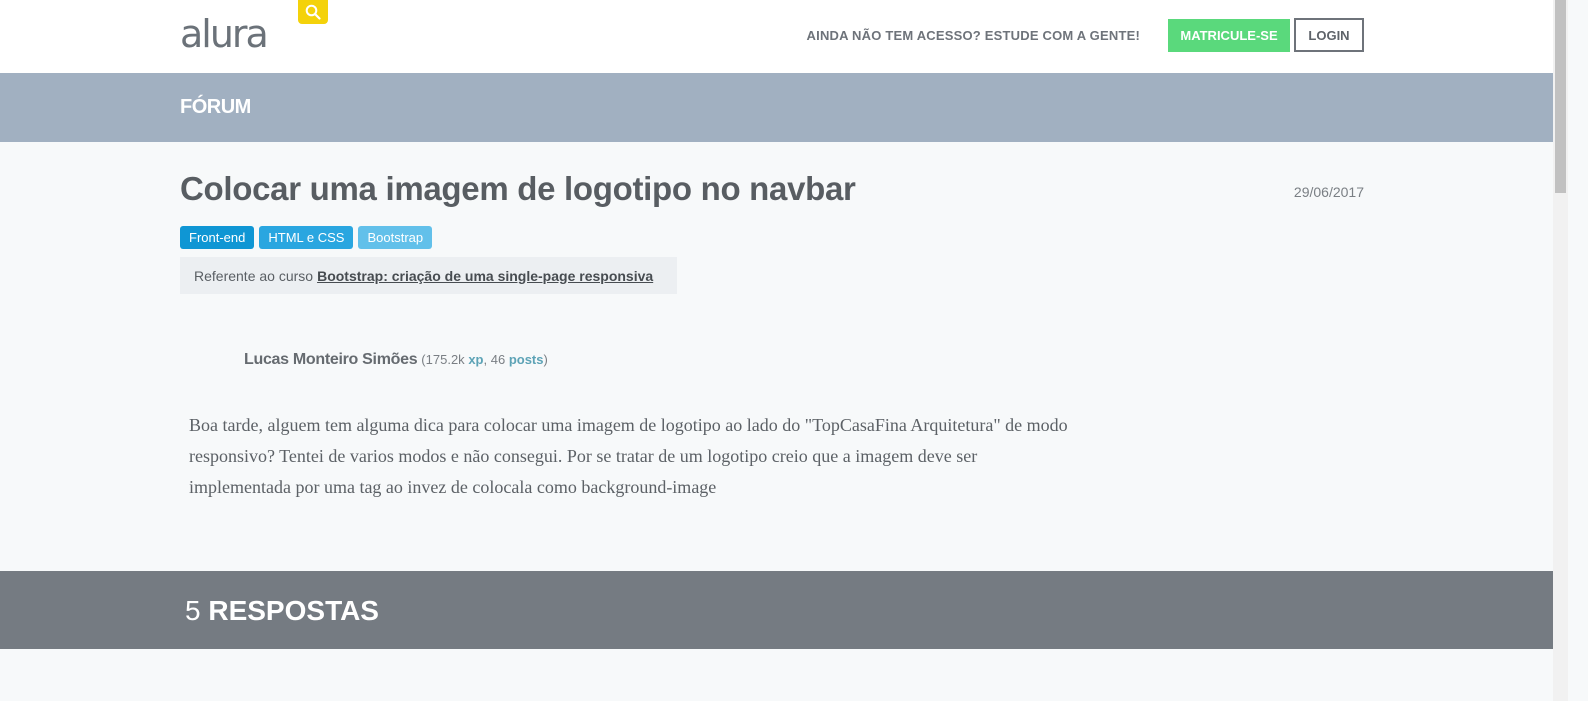 Image resolution: width=1588 pixels, height=701 pixels. What do you see at coordinates (1560, 350) in the screenshot?
I see `page-scrollbar` at bounding box center [1560, 350].